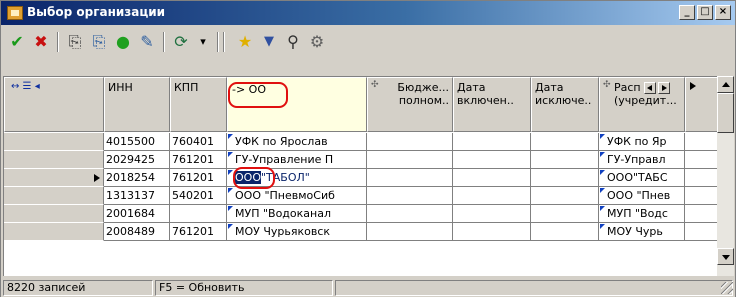 This screenshot has height=297, width=736. Describe the element at coordinates (99, 42) in the screenshot. I see `paste-icon: ⎘` at that location.